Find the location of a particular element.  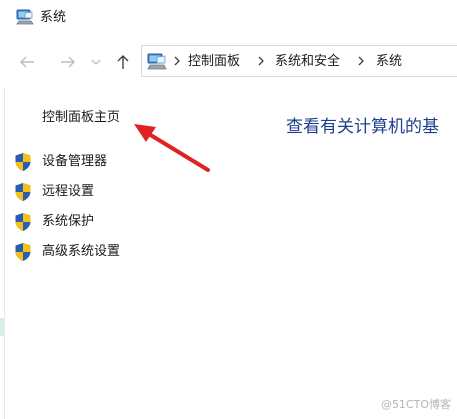

sidebar-item-device-manager: 设备管理器 is located at coordinates (60, 162).